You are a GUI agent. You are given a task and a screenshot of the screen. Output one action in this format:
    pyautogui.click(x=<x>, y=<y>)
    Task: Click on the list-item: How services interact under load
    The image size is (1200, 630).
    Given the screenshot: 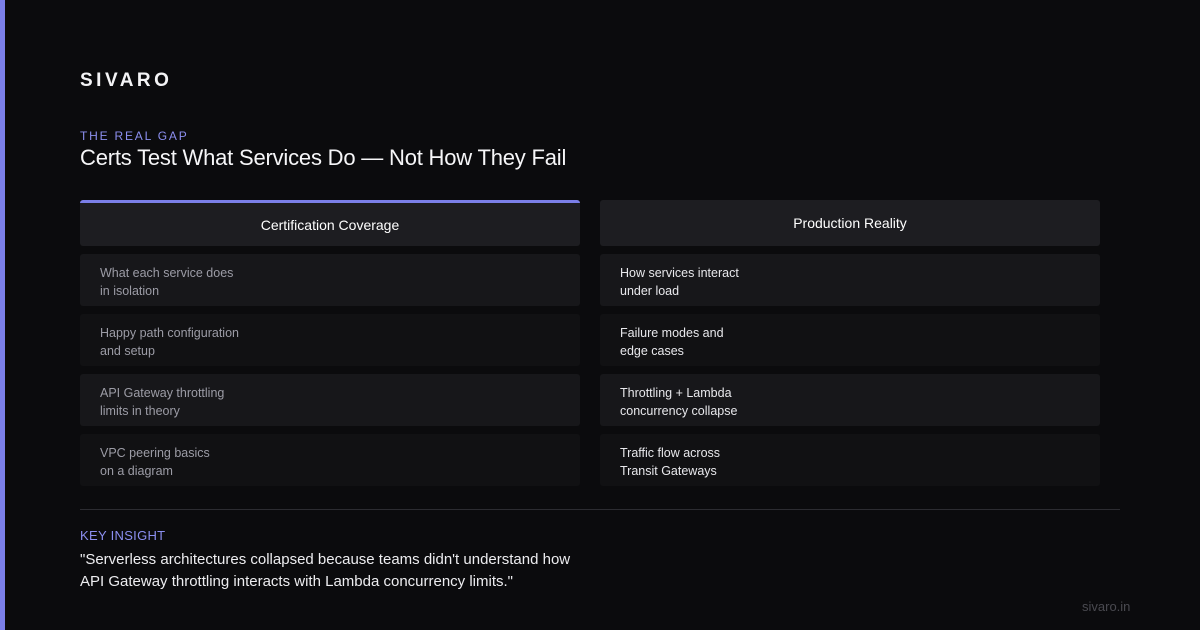 What is the action you would take?
    pyautogui.click(x=850, y=280)
    